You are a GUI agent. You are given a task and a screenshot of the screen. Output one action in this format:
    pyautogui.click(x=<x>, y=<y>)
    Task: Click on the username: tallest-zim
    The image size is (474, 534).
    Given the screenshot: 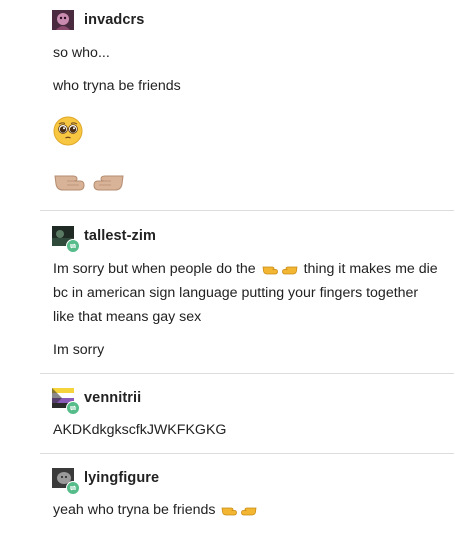 What is the action you would take?
    pyautogui.click(x=120, y=236)
    